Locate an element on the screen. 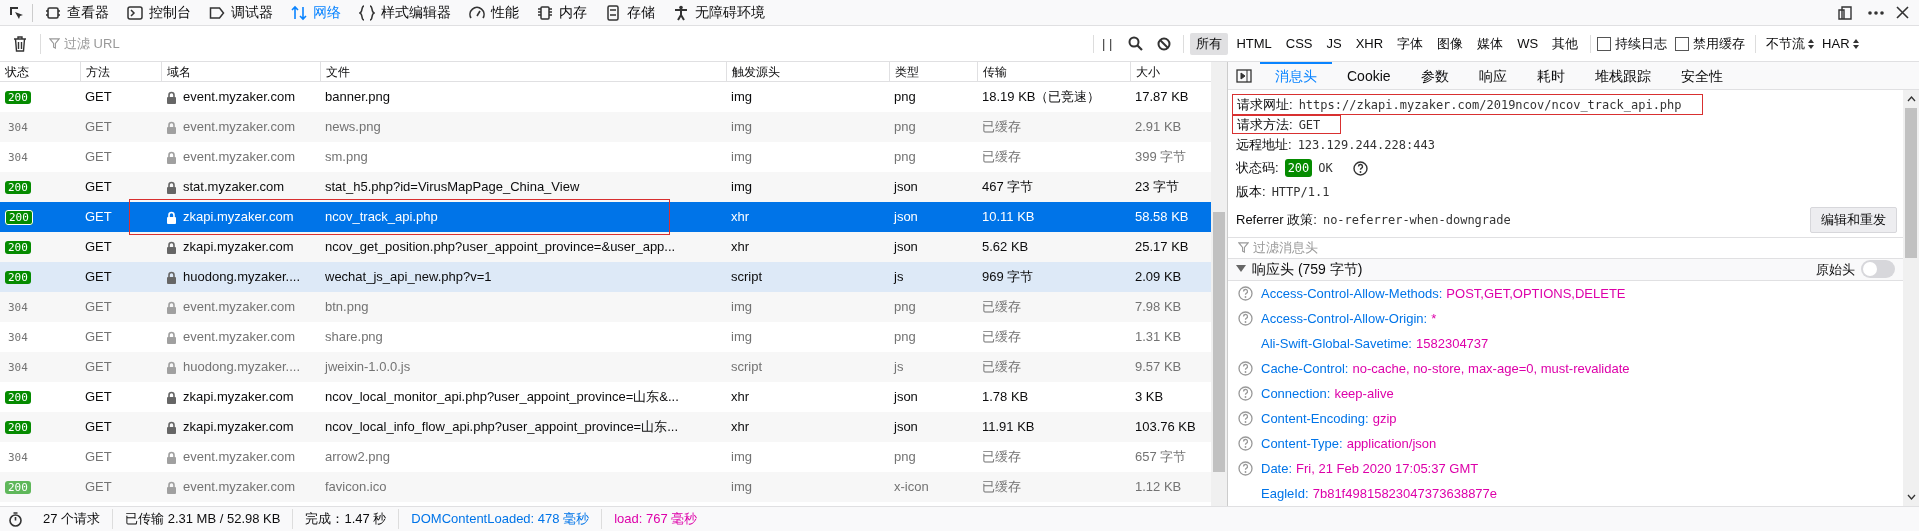 Image resolution: width=1919 pixels, height=531 pixels. header-value: application/json is located at coordinates (1391, 443).